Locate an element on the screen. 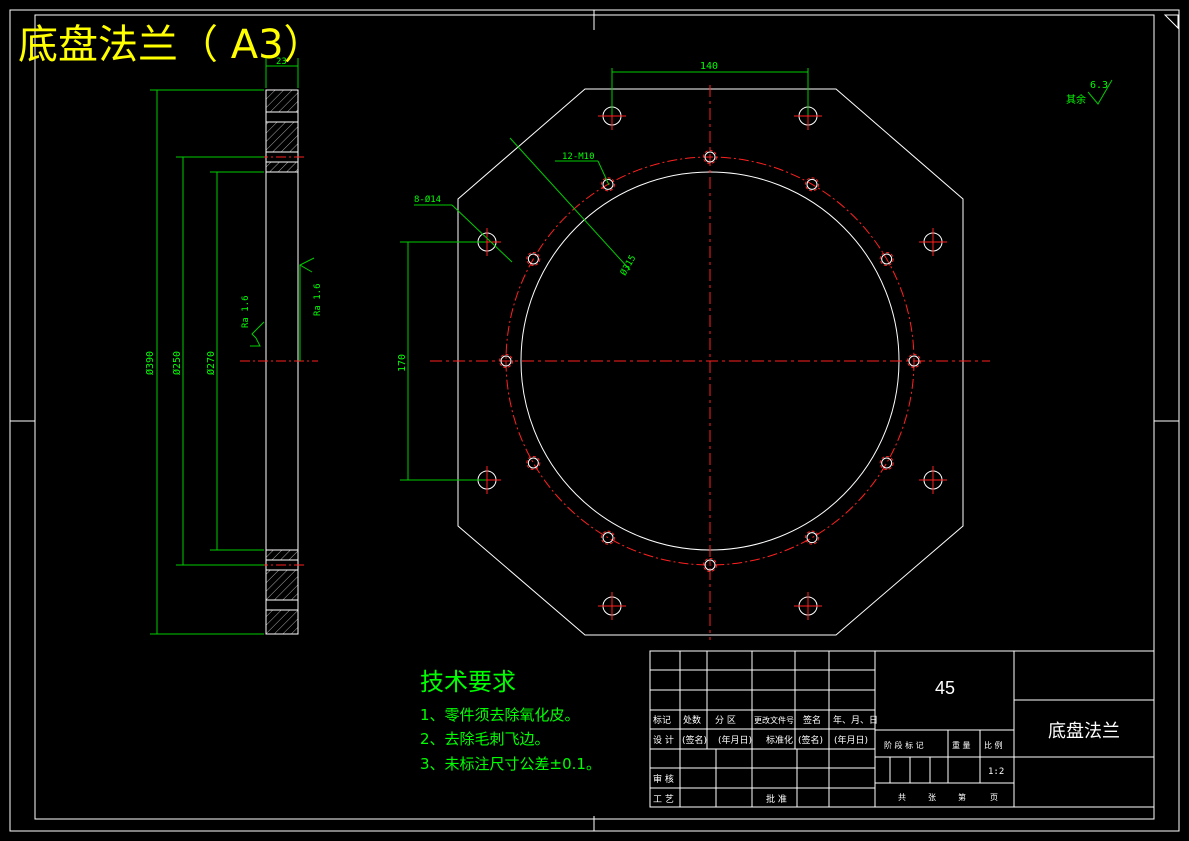  callout-small-holes: 12-M10 is located at coordinates (578, 157).